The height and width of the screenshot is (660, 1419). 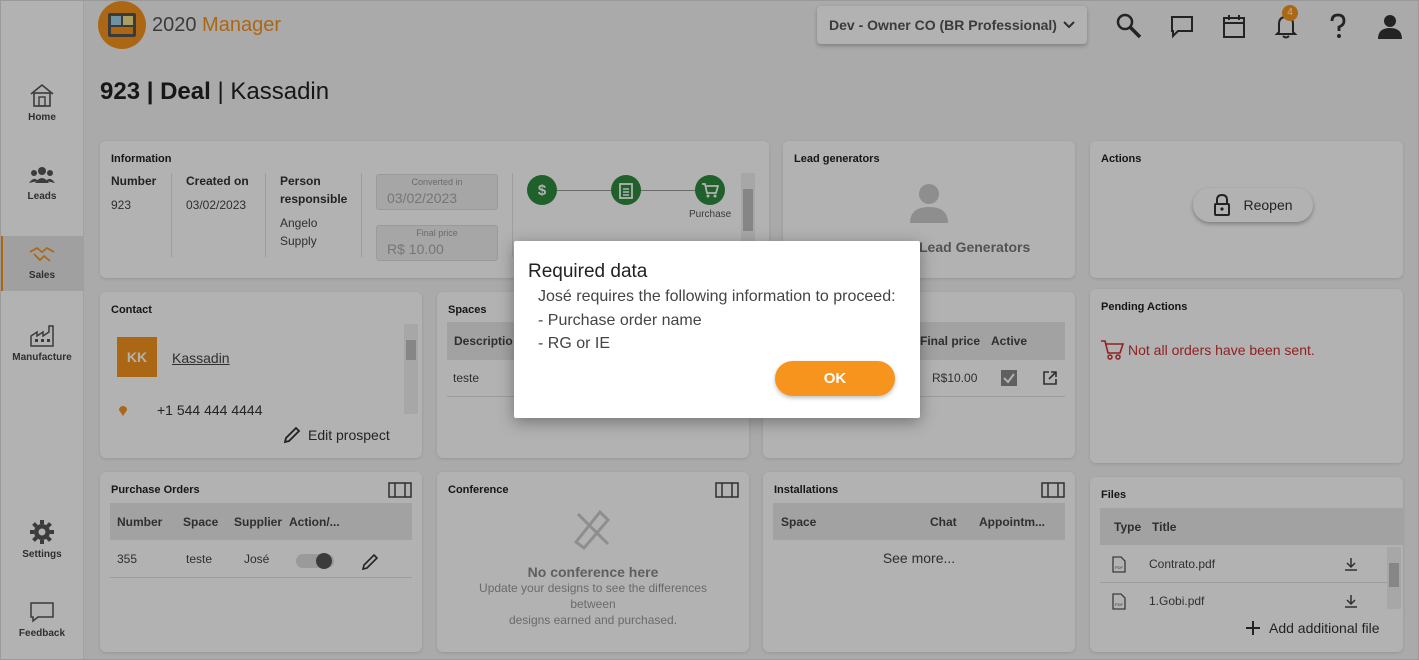 What do you see at coordinates (588, 271) in the screenshot?
I see `dialog-title: Required data` at bounding box center [588, 271].